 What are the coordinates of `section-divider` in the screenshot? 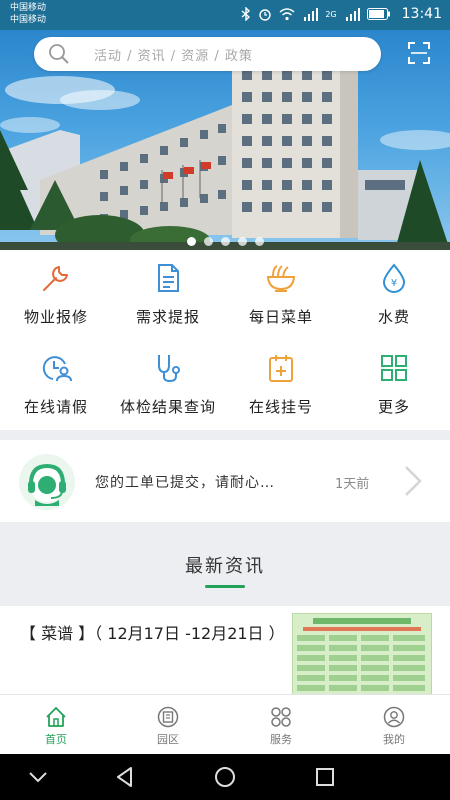 It's located at (225, 435).